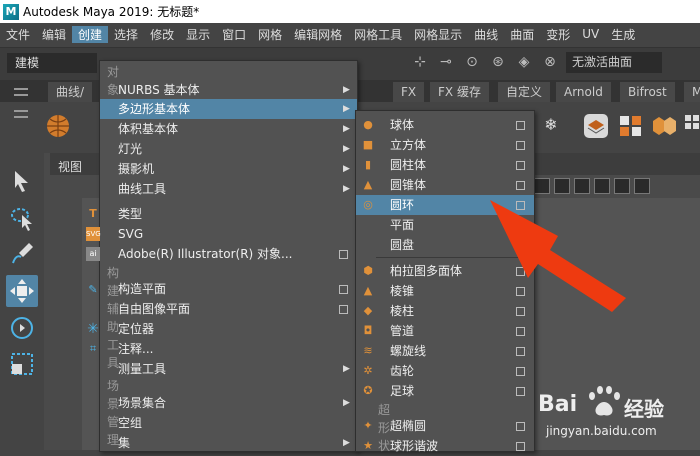 Image resolution: width=700 pixels, height=456 pixels. I want to click on shelf-tab-curves: 曲线/, so click(71, 92).